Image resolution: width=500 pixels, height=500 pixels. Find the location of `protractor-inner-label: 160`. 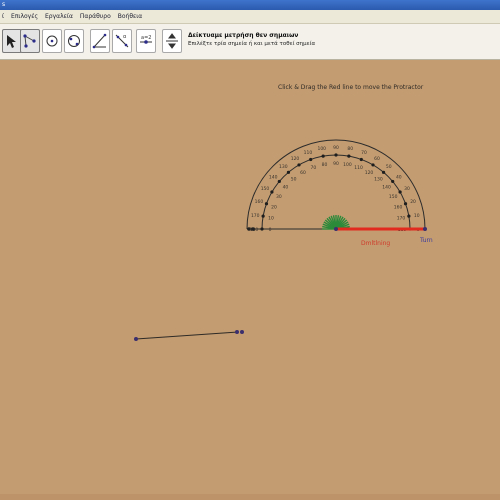

protractor-inner-label: 160 is located at coordinates (398, 207).